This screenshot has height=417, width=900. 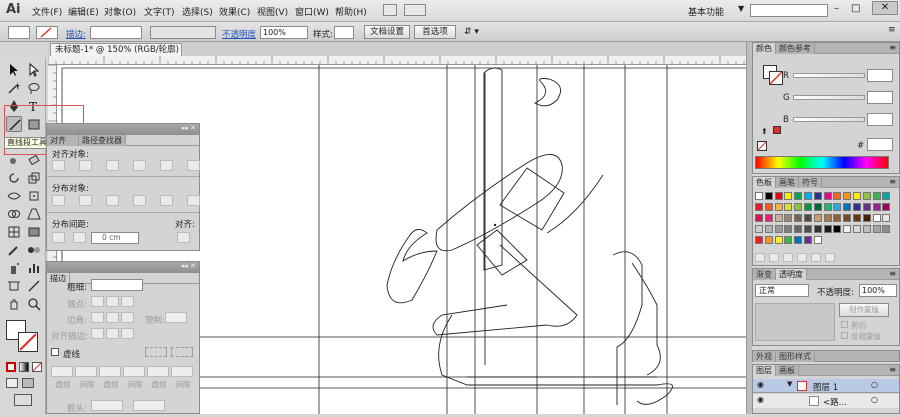 I want to click on direct-selection-tool-icon, so click(x=34, y=70).